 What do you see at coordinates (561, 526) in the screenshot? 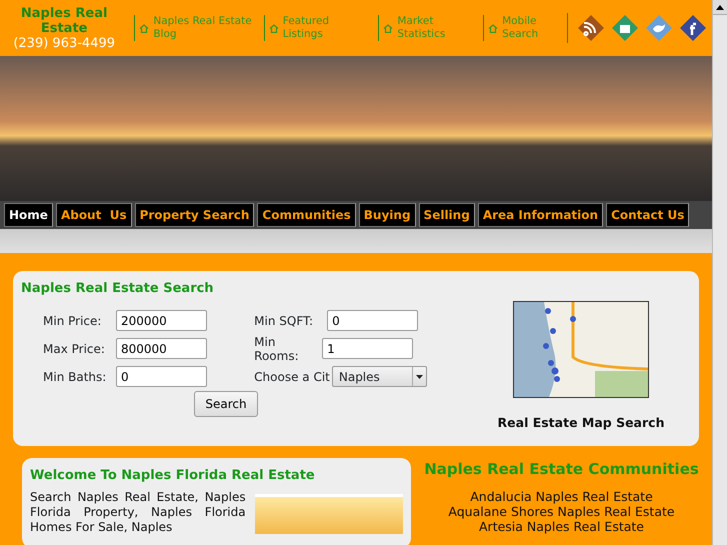
I see `community-link: Artesia Naples Real Estate` at bounding box center [561, 526].